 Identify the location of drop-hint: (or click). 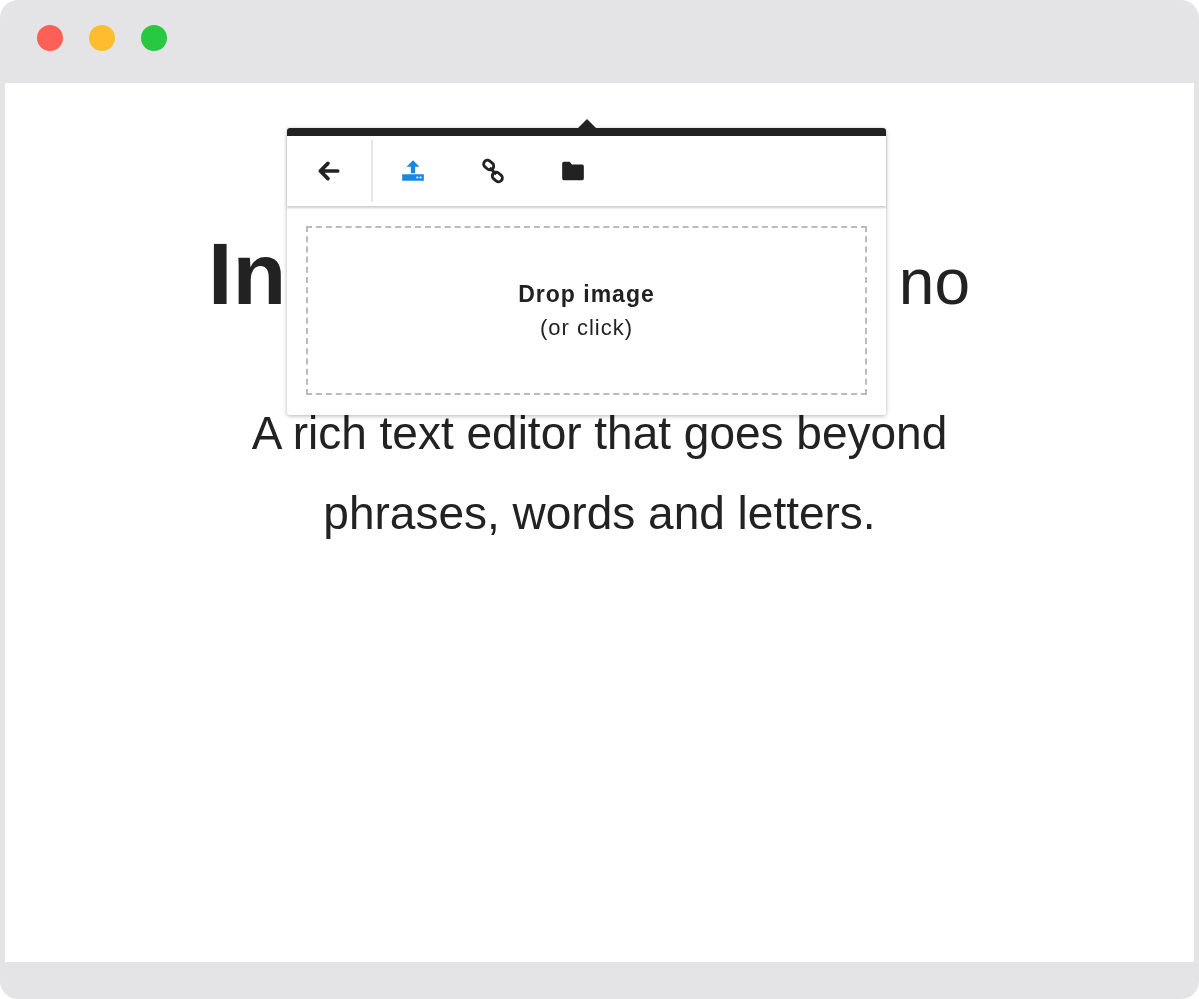
(586, 327).